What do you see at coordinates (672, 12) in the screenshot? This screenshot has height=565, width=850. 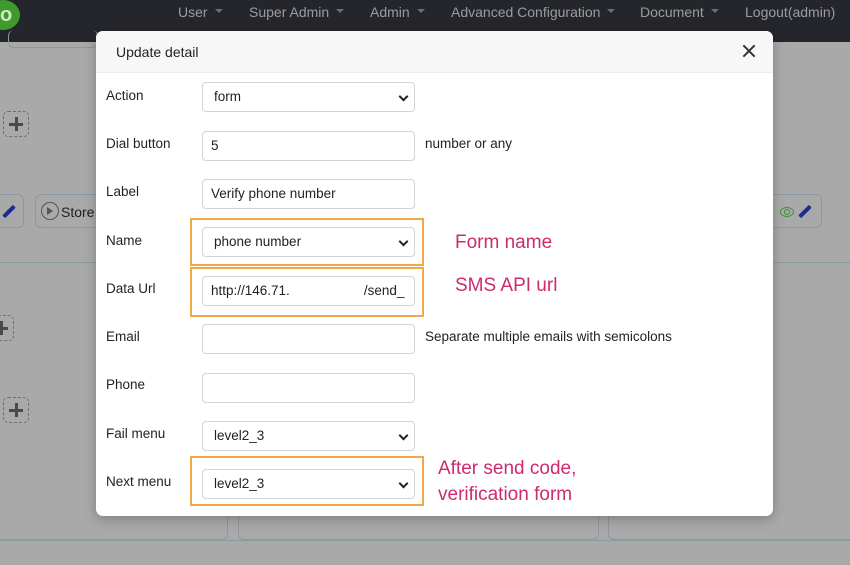 I see `nav-document-label: Document` at bounding box center [672, 12].